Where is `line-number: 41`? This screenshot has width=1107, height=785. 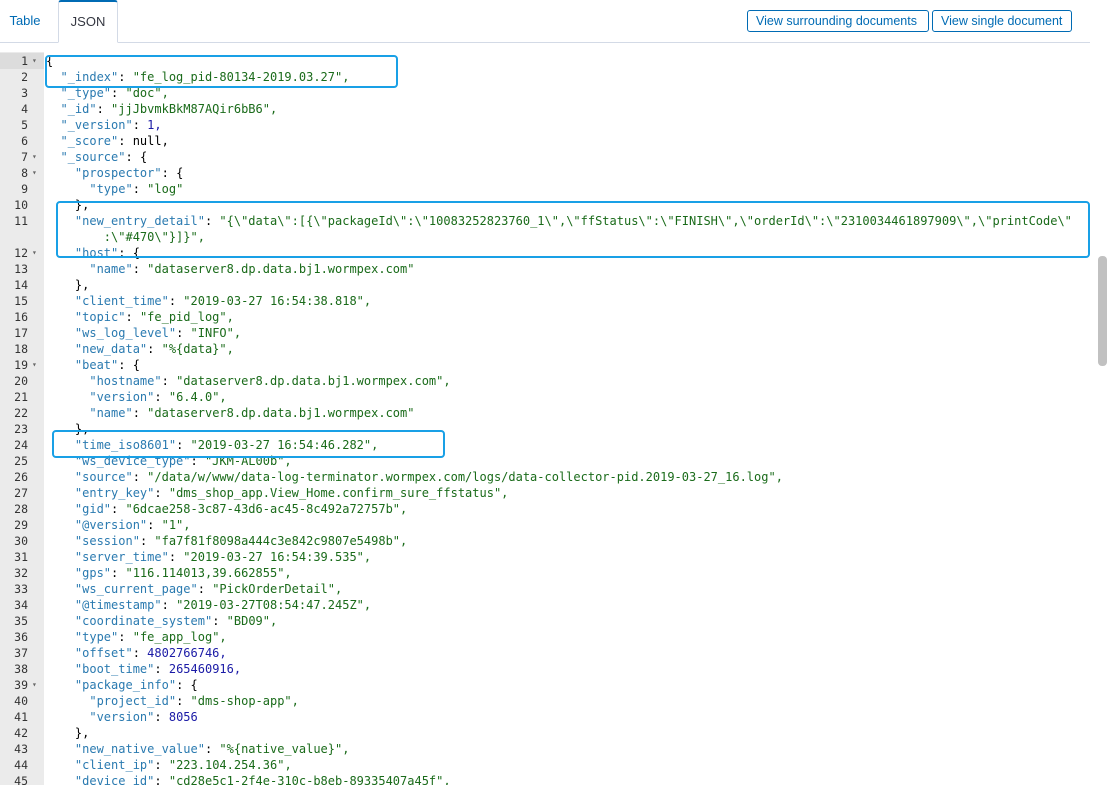
line-number: 41 is located at coordinates (21, 717).